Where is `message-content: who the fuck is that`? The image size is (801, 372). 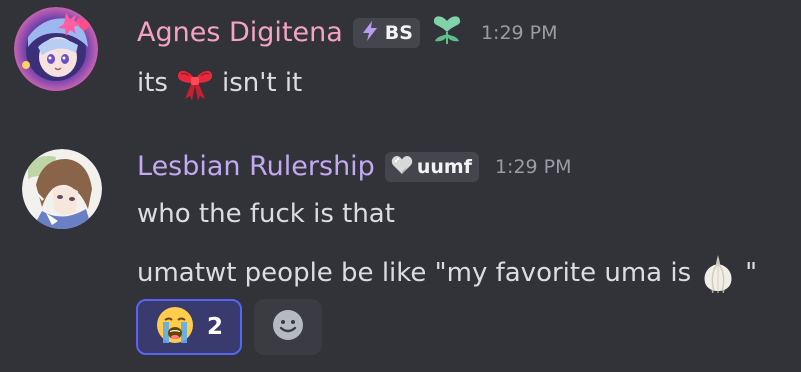
message-content: who the fuck is that is located at coordinates (266, 214).